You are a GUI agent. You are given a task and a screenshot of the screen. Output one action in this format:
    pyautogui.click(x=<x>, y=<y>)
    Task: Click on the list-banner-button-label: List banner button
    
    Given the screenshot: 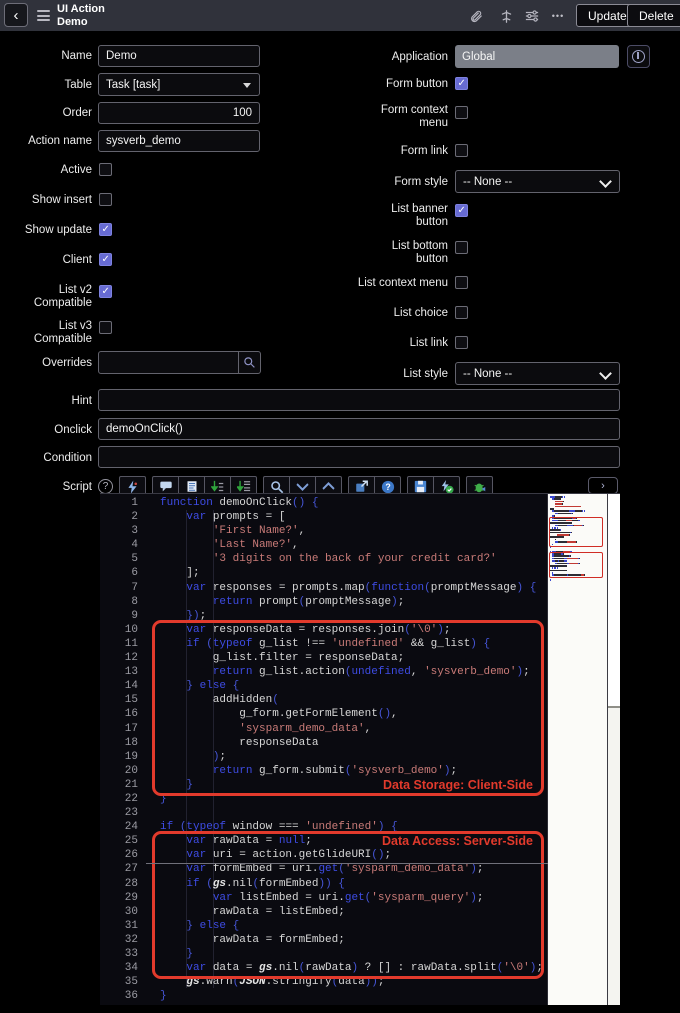 What is the action you would take?
    pyautogui.click(x=419, y=215)
    